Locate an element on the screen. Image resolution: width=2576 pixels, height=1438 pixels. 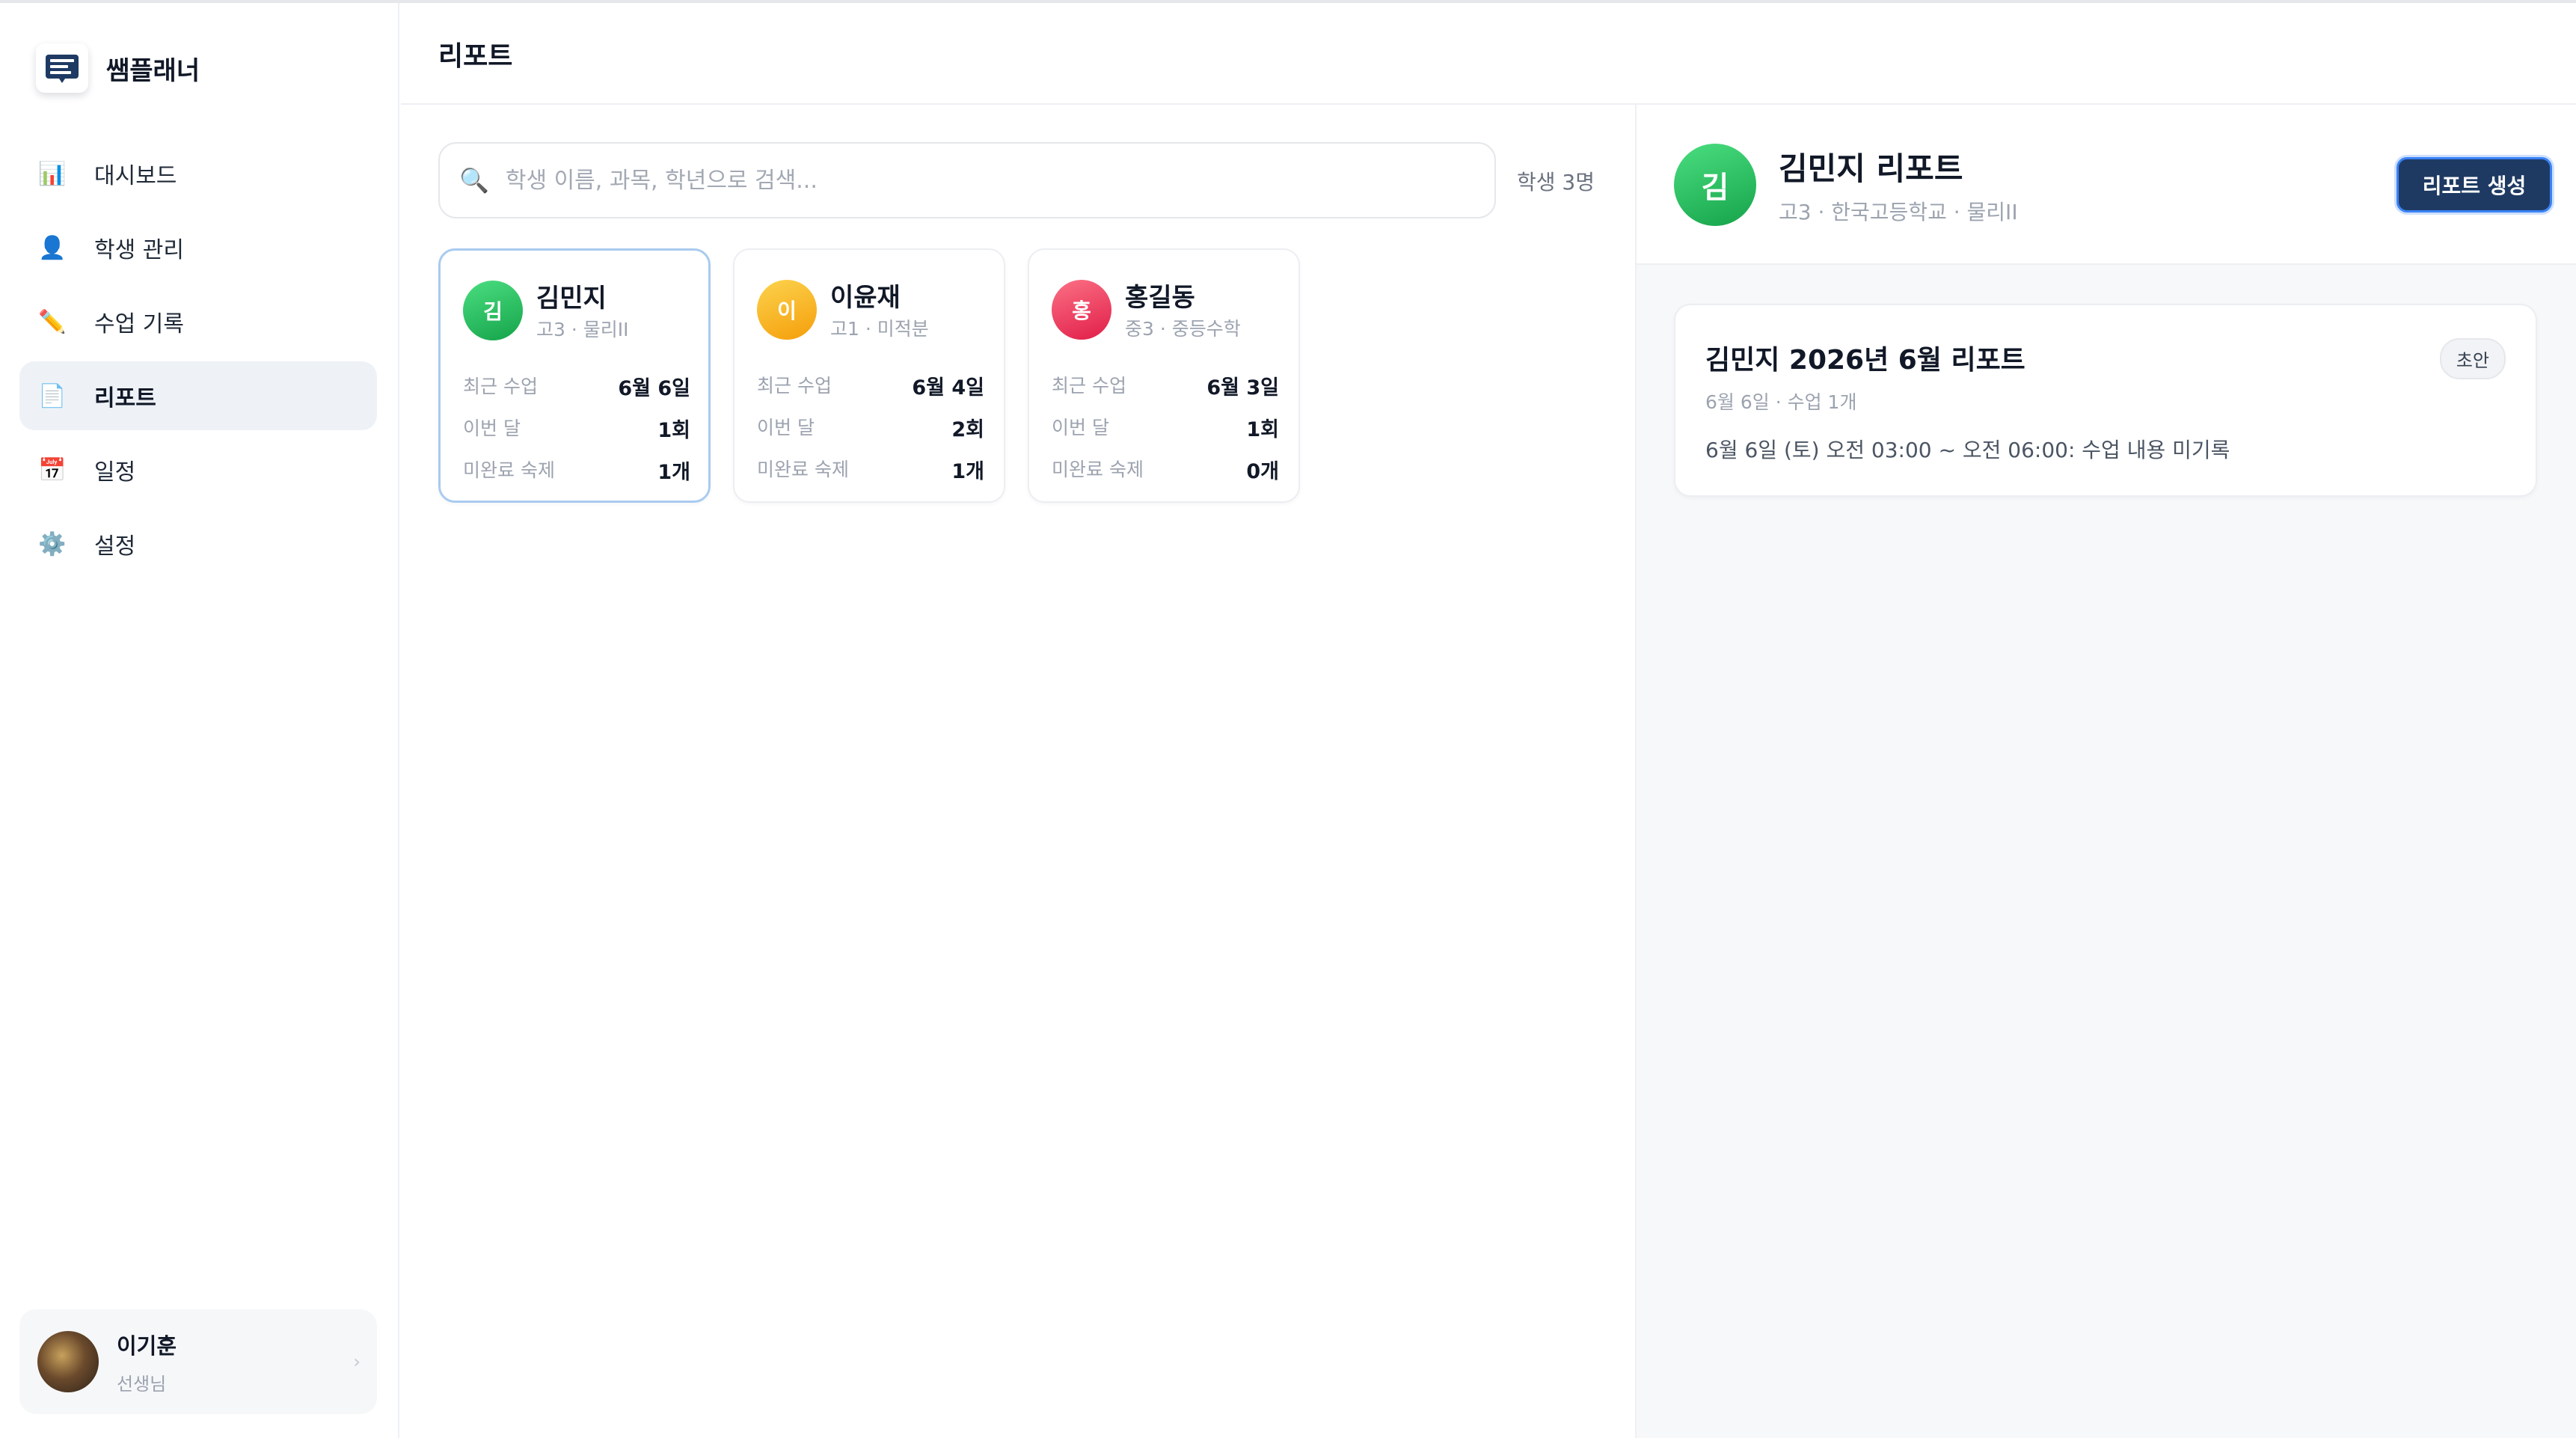
chevron-right-icon: › is located at coordinates (357, 1361).